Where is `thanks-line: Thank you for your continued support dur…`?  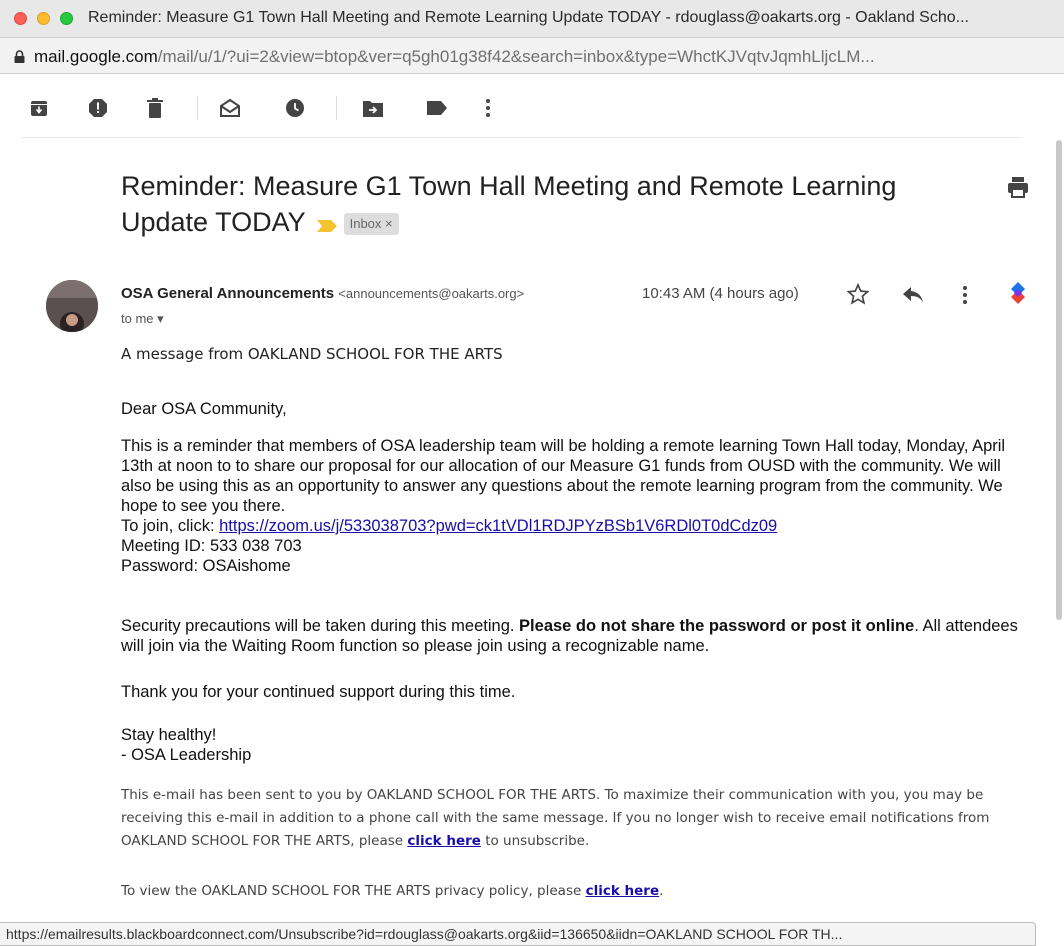
thanks-line: Thank you for your continued support dur… is located at coordinates (318, 692).